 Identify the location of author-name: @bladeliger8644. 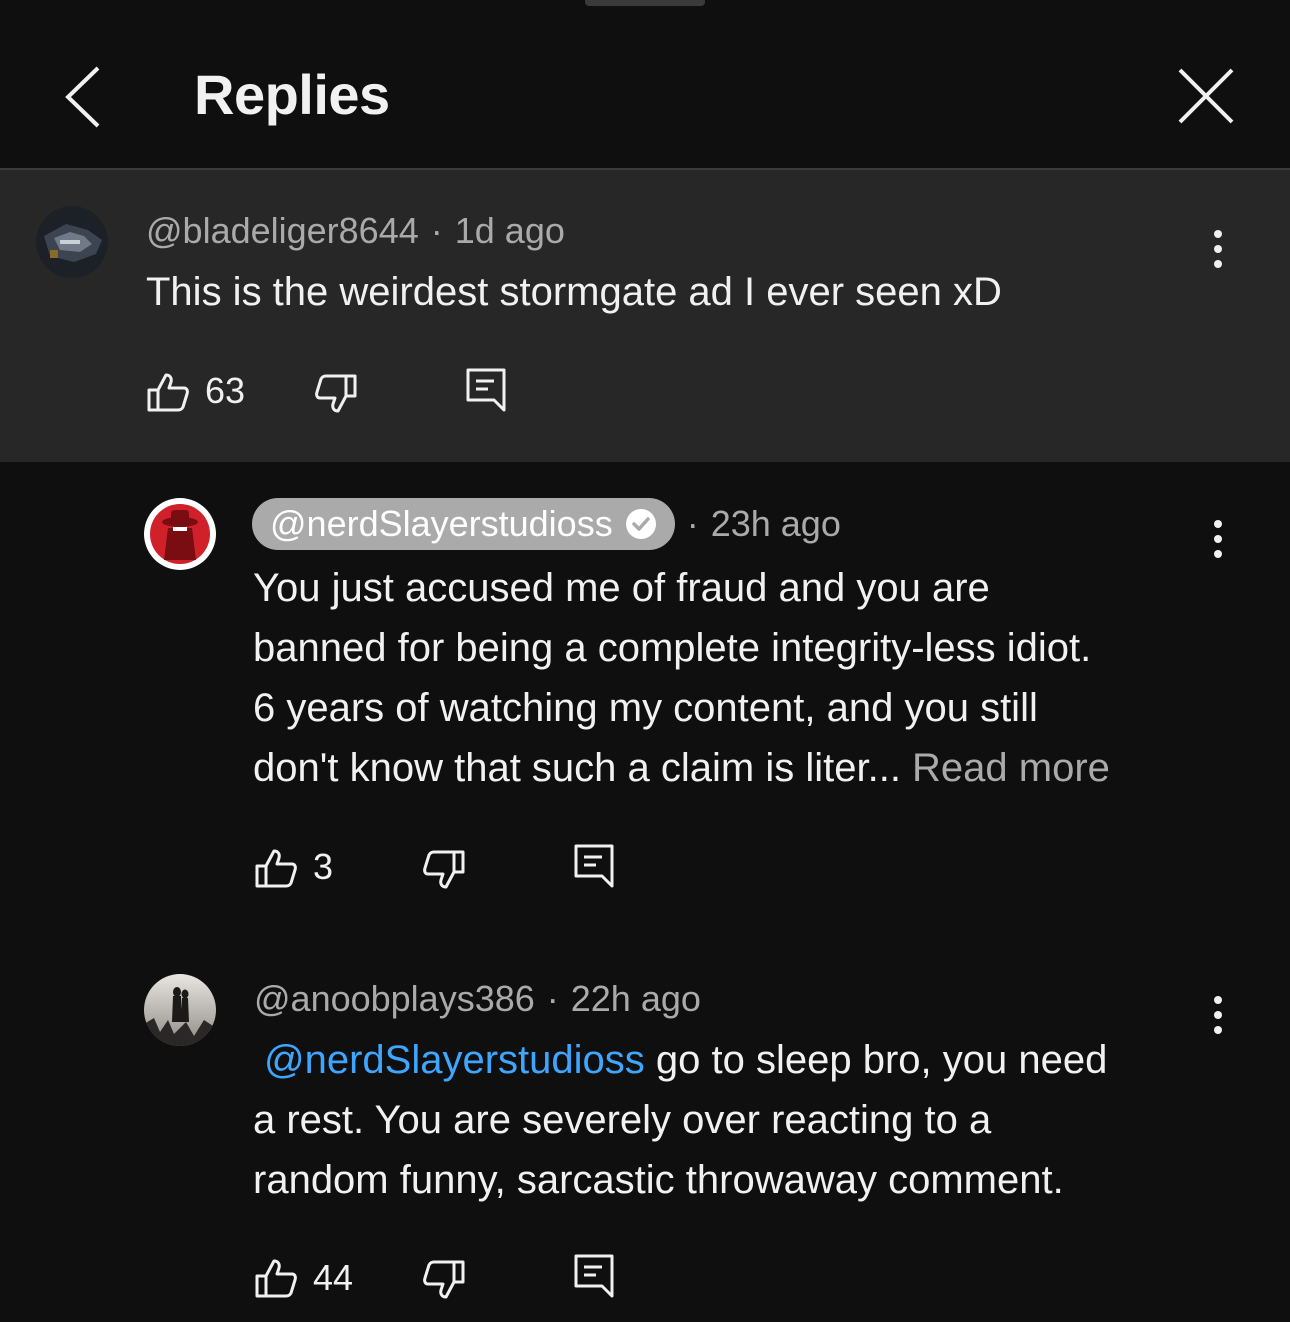
(282, 230).